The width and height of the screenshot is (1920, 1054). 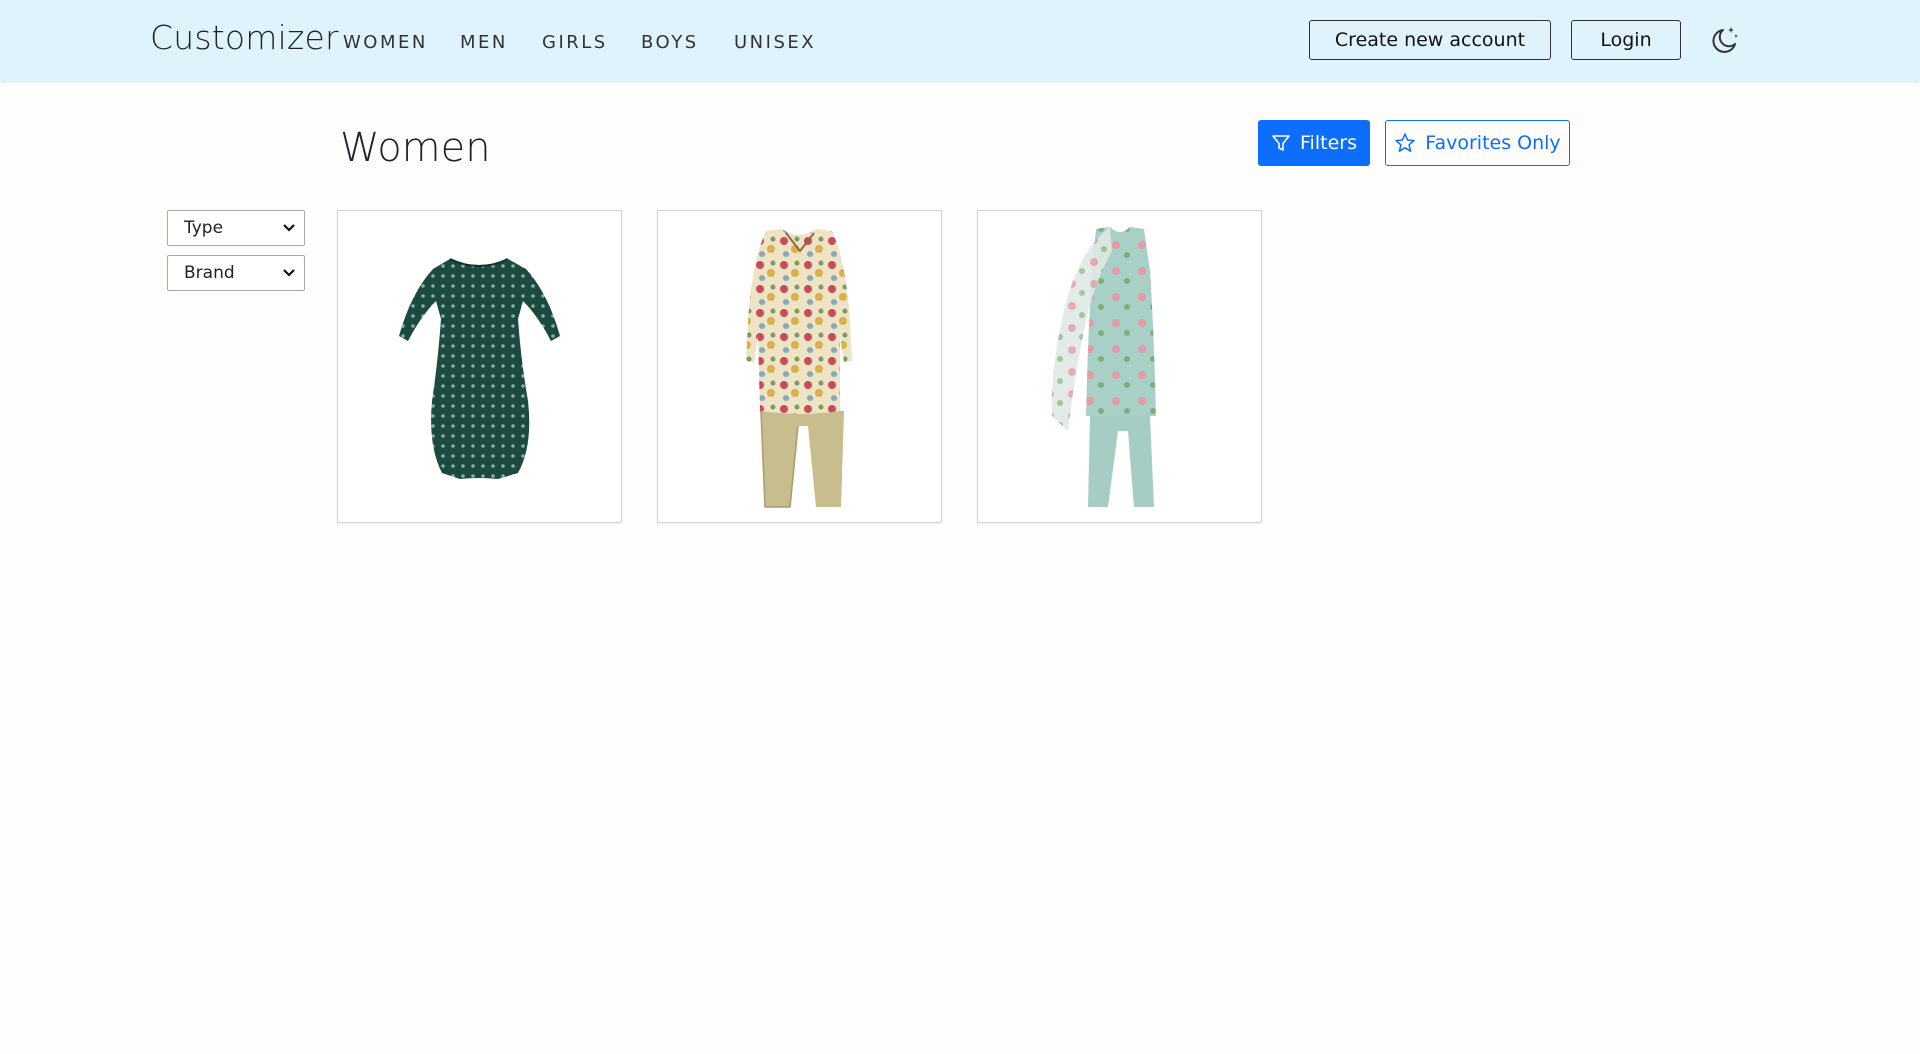 What do you see at coordinates (236, 228) in the screenshot?
I see `type-select: Type` at bounding box center [236, 228].